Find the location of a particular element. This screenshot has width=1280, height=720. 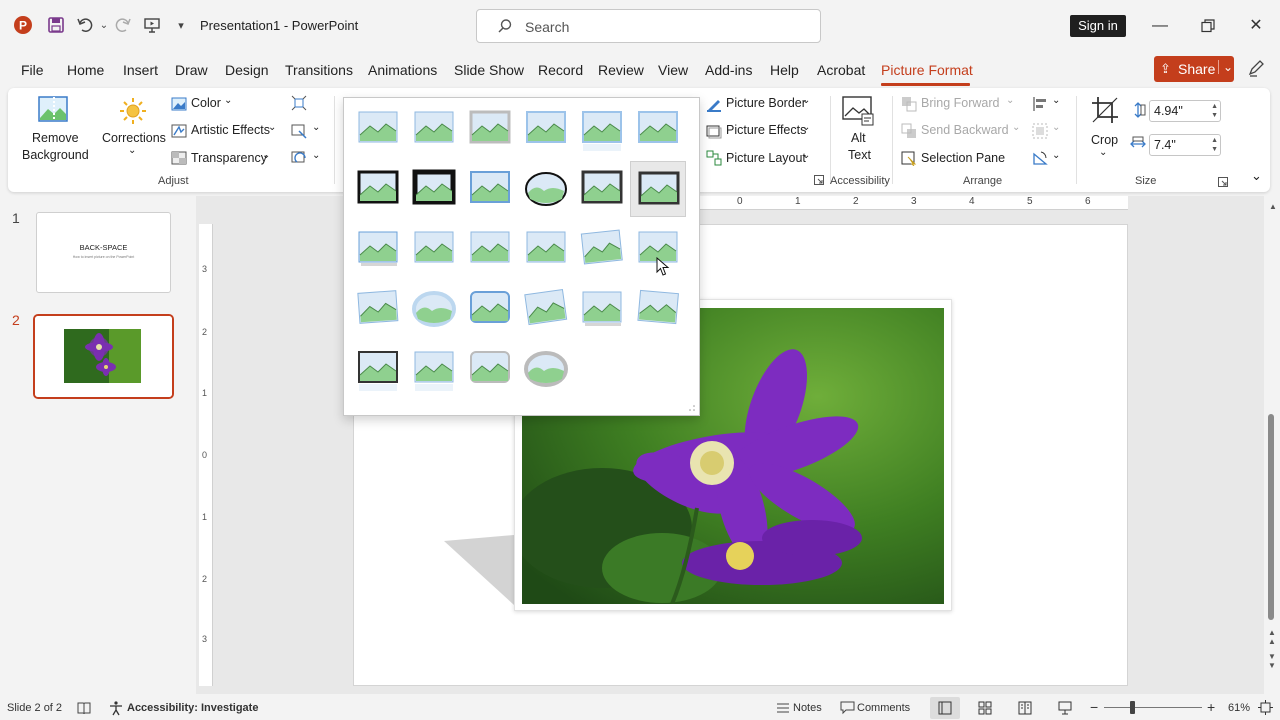

share-dropdown-chevron-icon: ⌄ is located at coordinates (1225, 67).